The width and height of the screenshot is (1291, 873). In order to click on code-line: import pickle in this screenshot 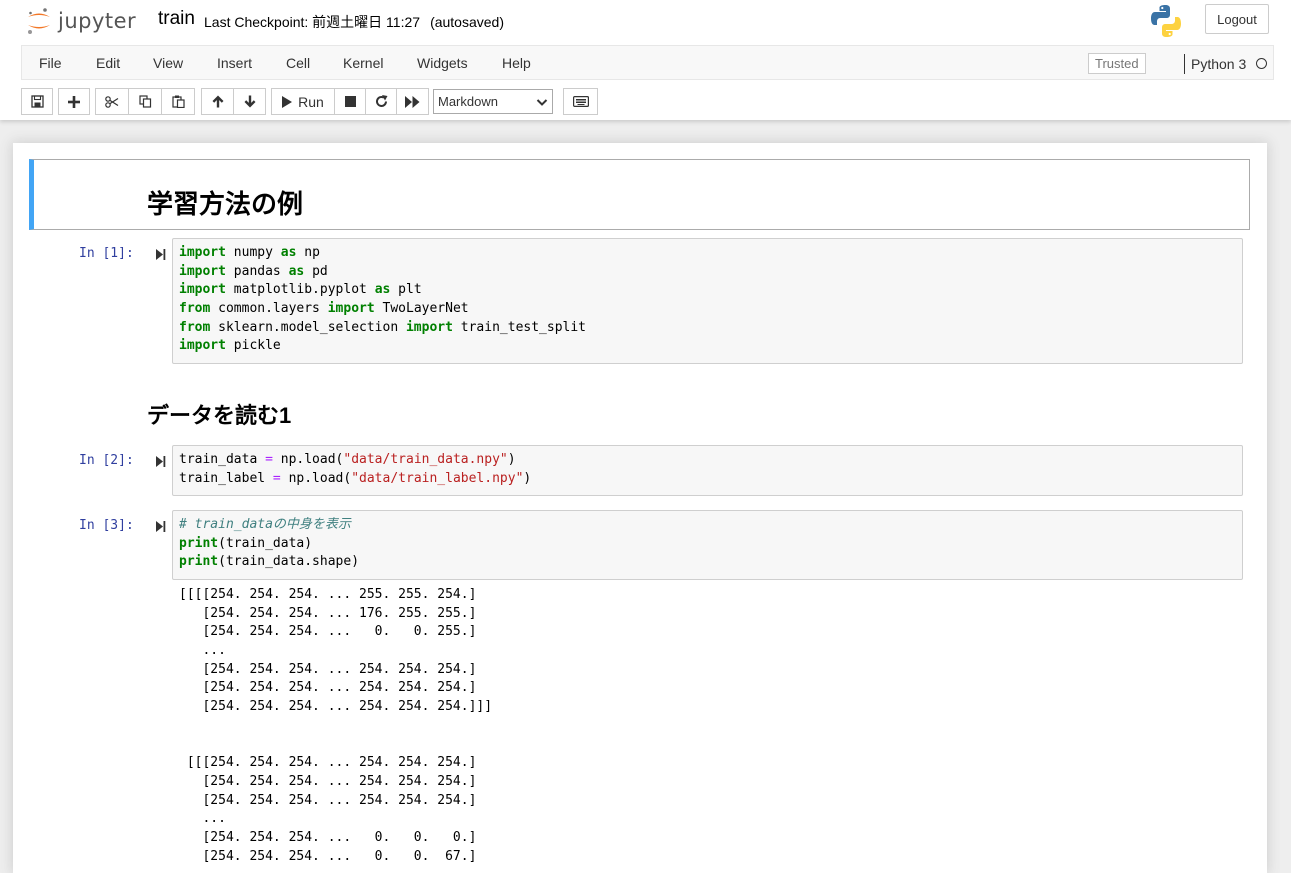, I will do `click(707, 346)`.